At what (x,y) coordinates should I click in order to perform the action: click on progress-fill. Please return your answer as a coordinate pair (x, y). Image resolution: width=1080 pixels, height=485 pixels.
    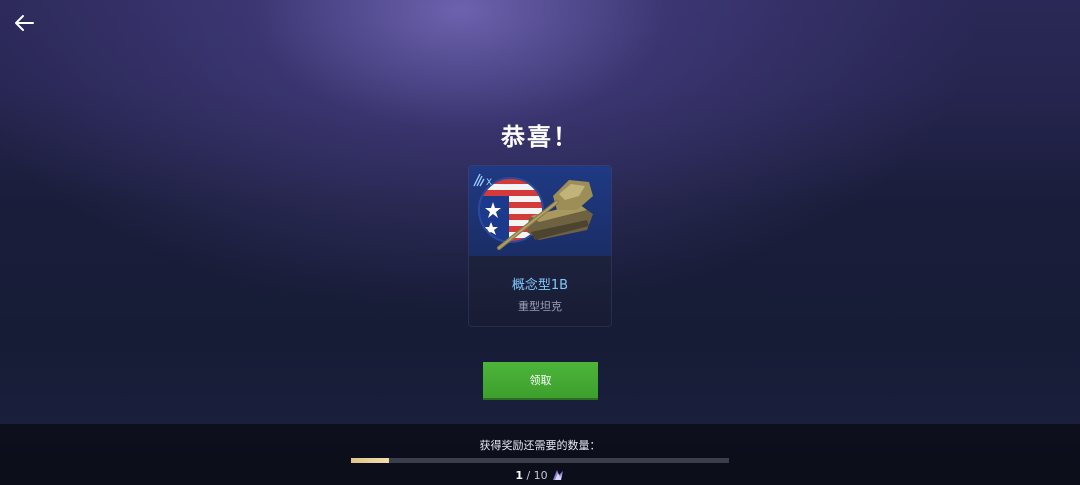
    Looking at the image, I should click on (370, 460).